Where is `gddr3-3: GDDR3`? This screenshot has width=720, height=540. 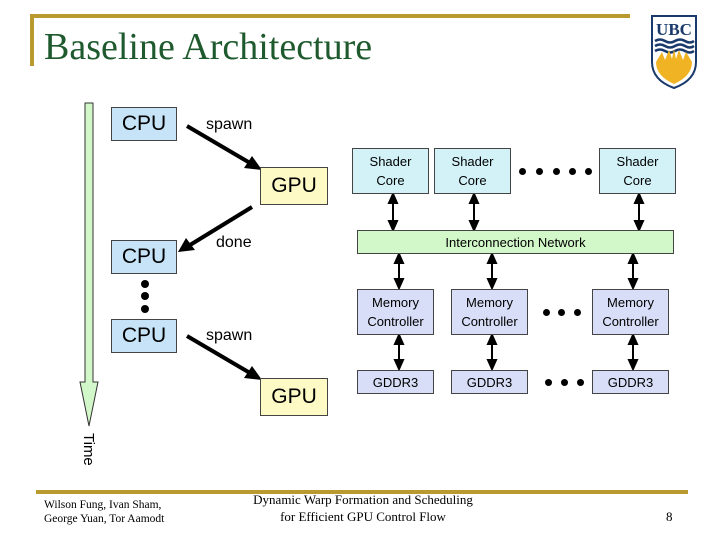
gddr3-3: GDDR3 is located at coordinates (630, 382).